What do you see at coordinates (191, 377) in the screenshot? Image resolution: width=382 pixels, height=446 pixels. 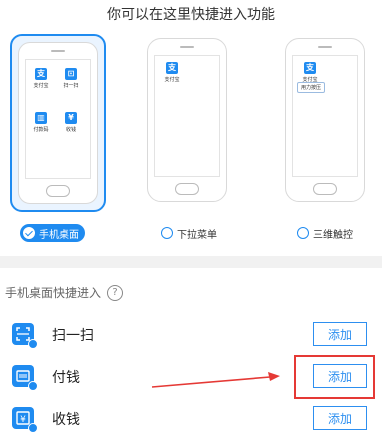 I see `shortcut-row-pay: 付钱 添加` at bounding box center [191, 377].